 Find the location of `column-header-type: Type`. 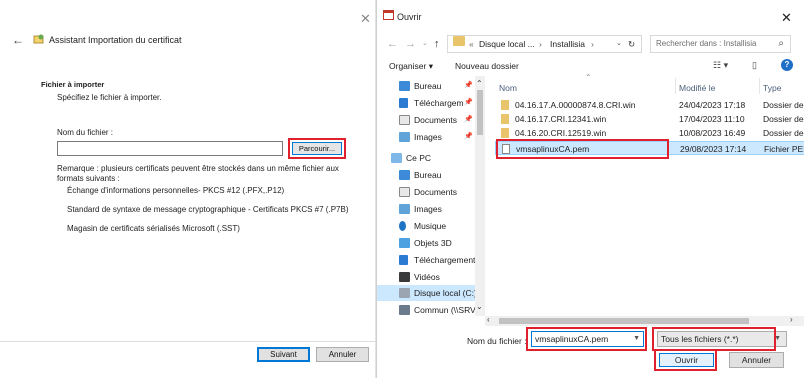

column-header-type: Type is located at coordinates (772, 88).